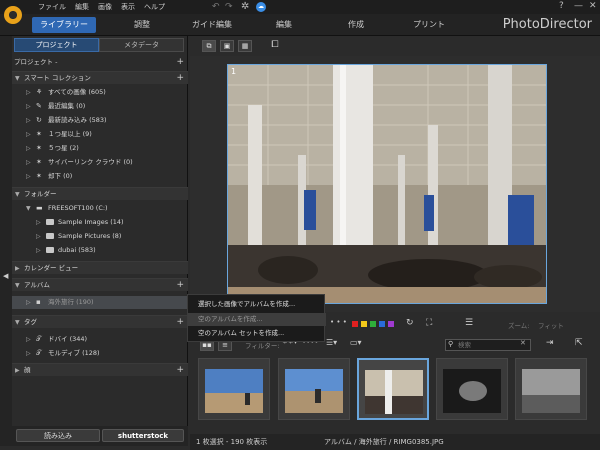 The image size is (600, 450). I want to click on tab-create: 作成, so click(356, 25).